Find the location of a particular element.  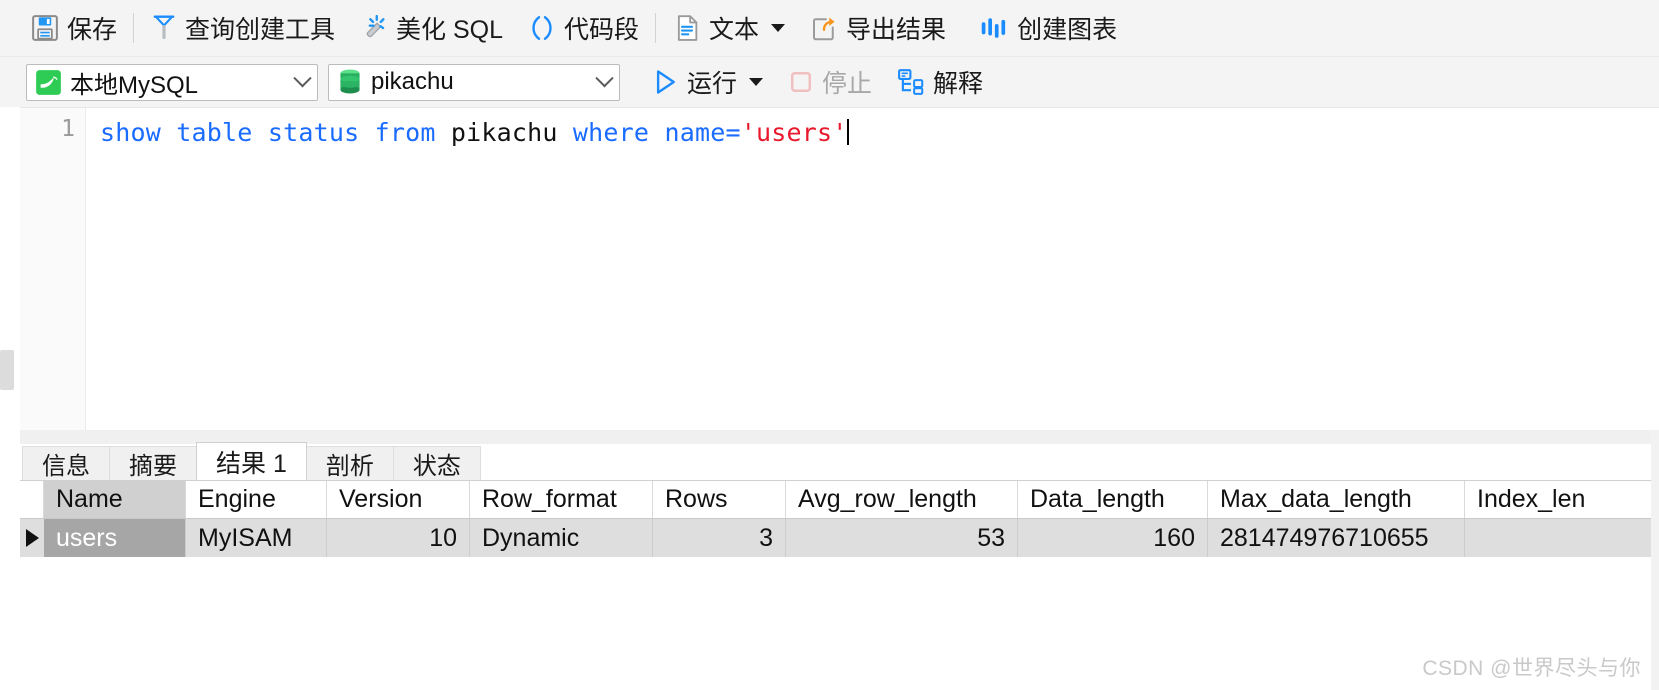

column-header-data_length: Data_length is located at coordinates (1113, 499).